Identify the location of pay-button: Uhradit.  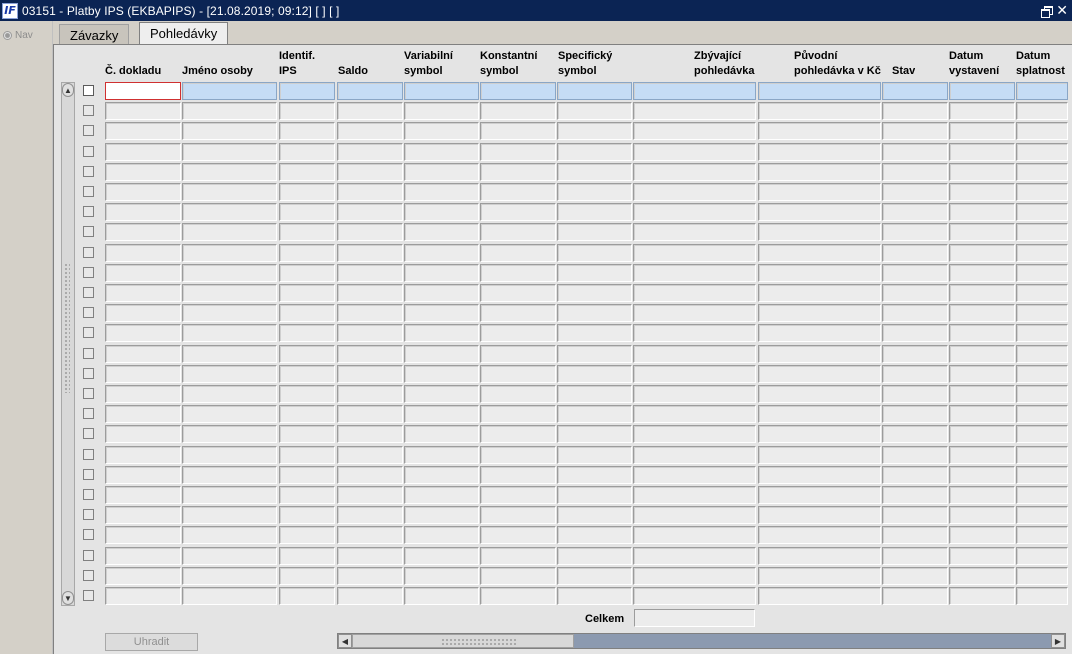
(151, 642).